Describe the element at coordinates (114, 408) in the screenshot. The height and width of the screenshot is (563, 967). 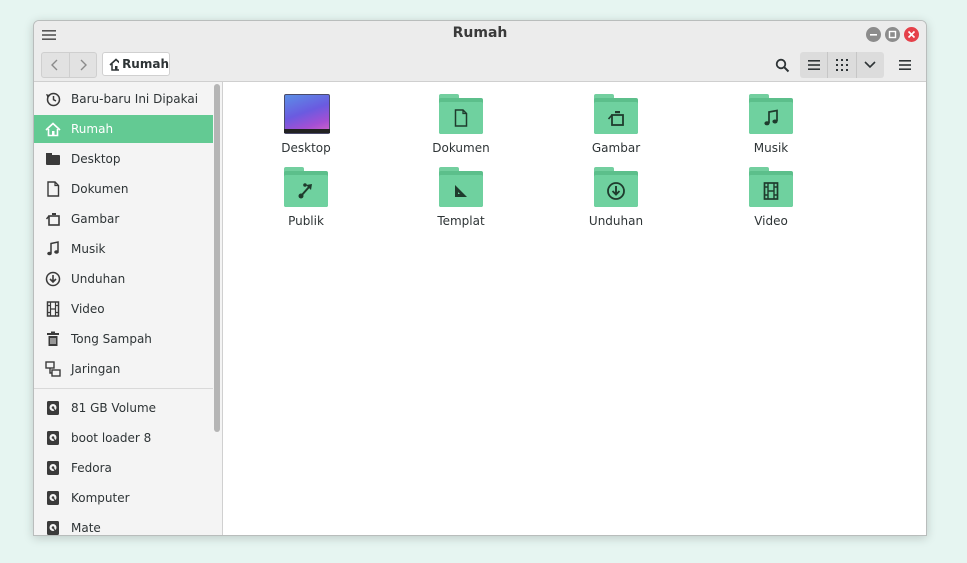
I see `sidebar-item-label: 81 GB Volume` at that location.